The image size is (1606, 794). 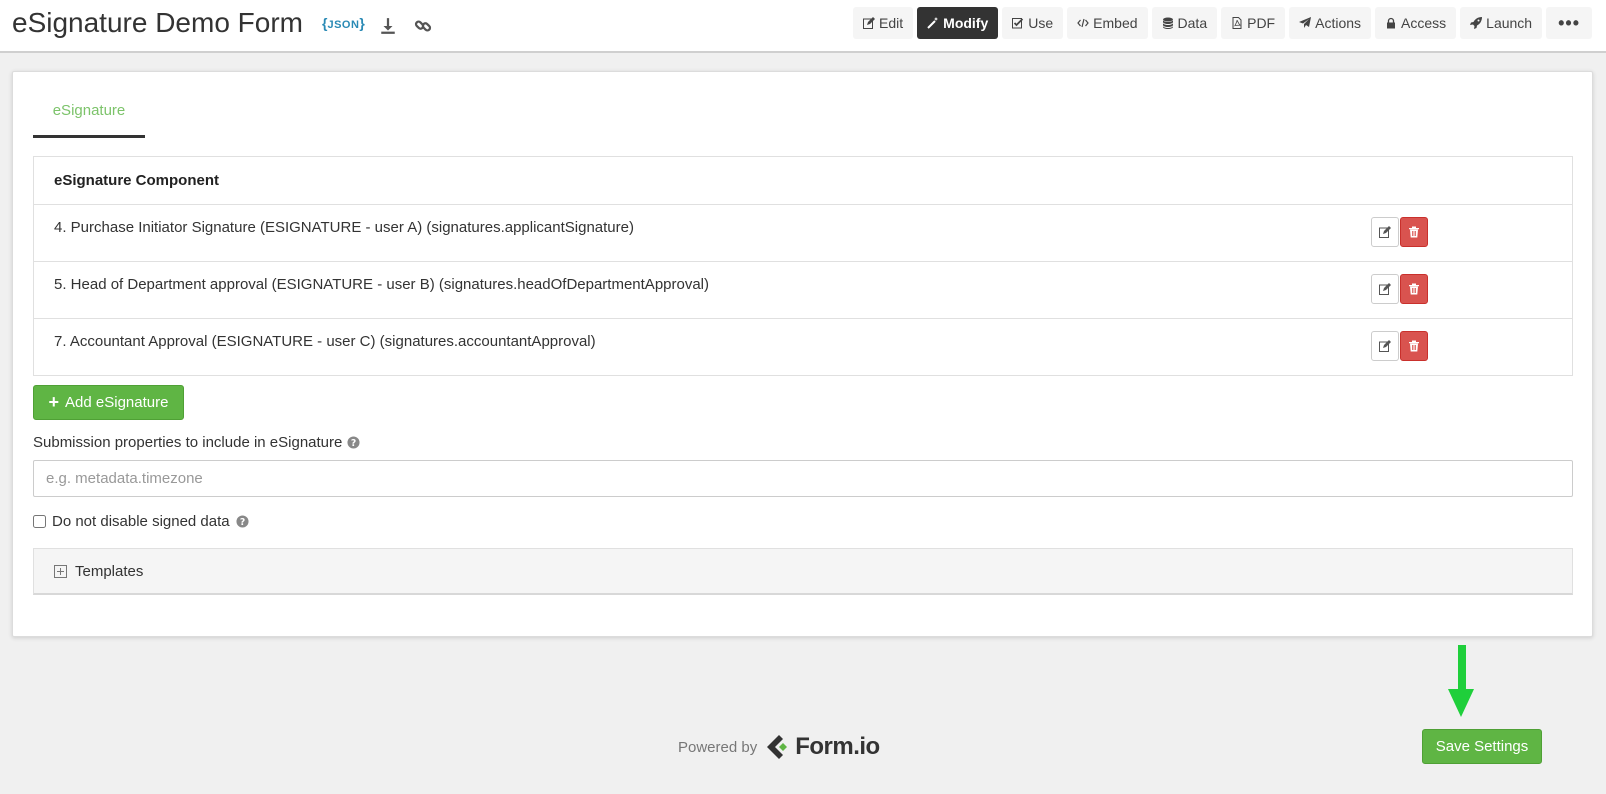 I want to click on powered-by: Powered by Form.io, so click(x=779, y=747).